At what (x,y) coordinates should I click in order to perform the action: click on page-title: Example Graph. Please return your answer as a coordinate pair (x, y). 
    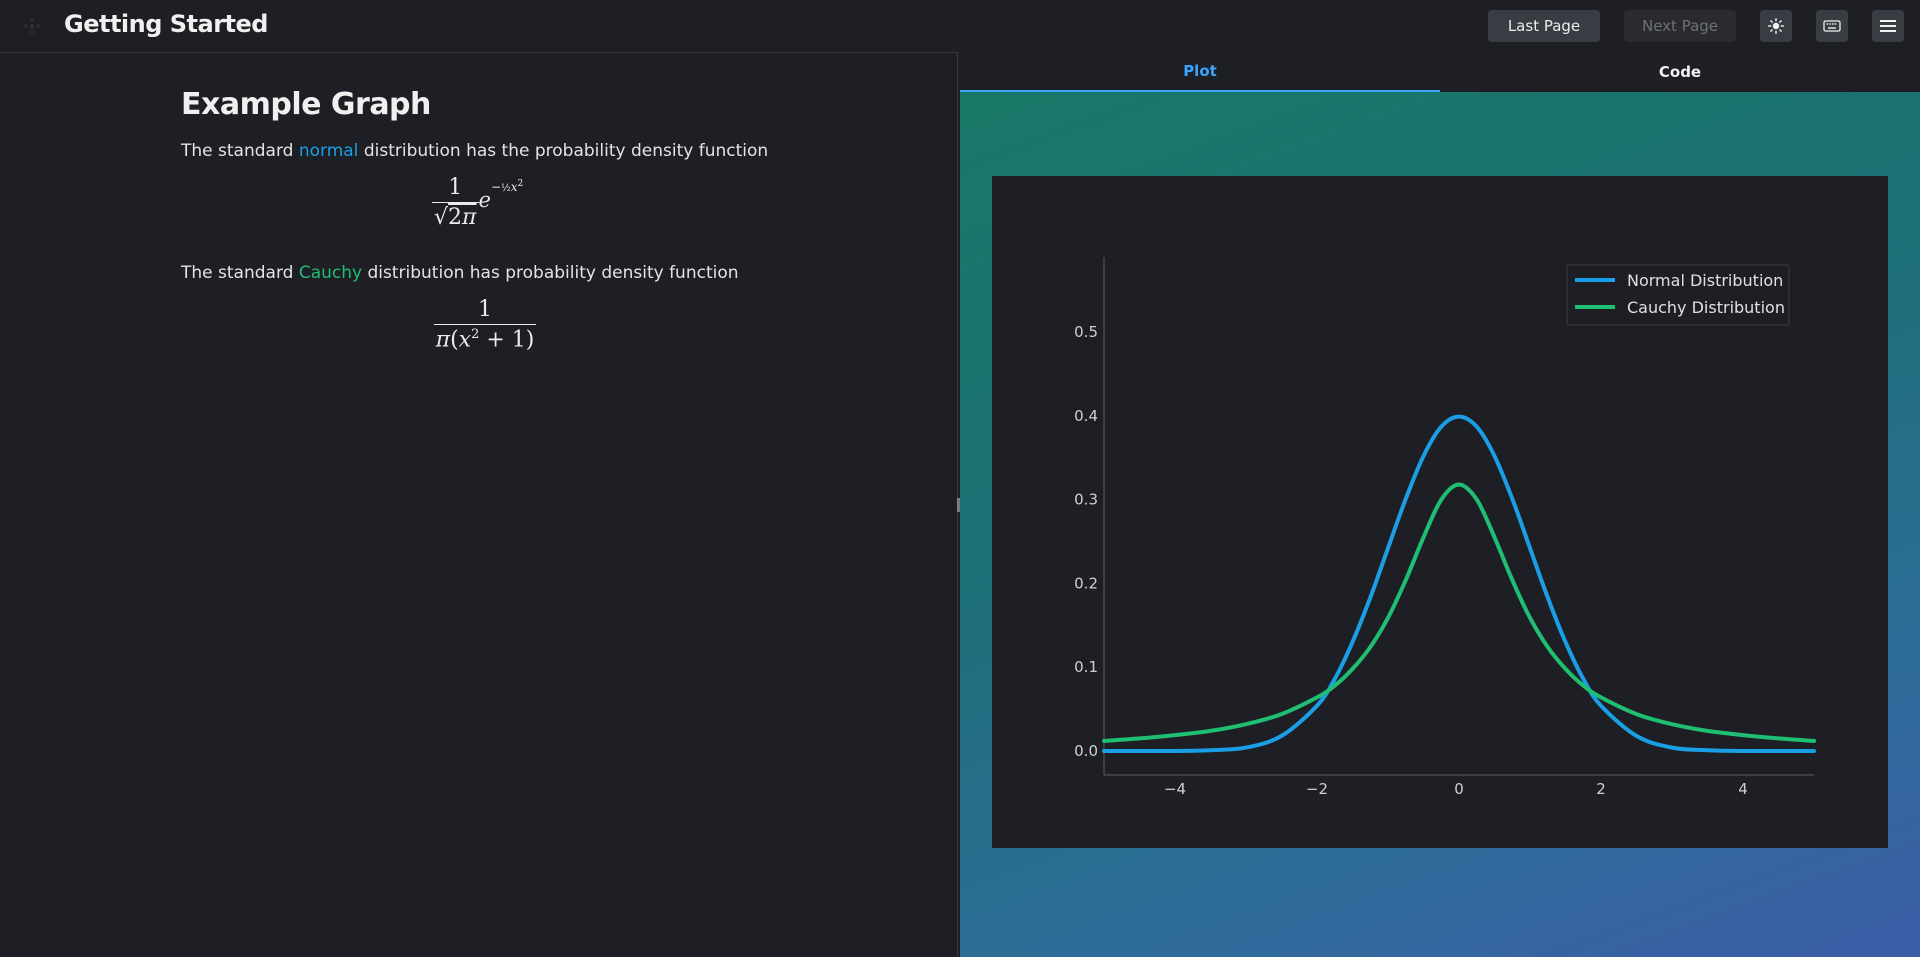
    Looking at the image, I should click on (306, 104).